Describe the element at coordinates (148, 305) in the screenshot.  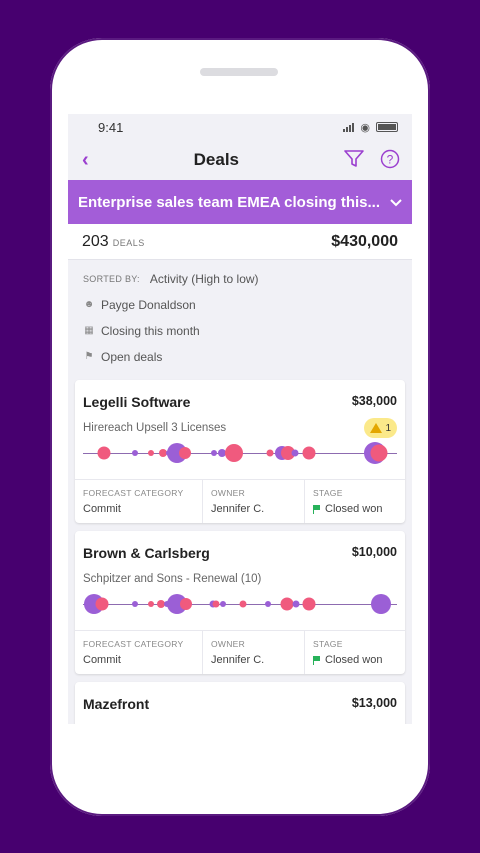
I see `owner-filter: Payge Donaldson` at that location.